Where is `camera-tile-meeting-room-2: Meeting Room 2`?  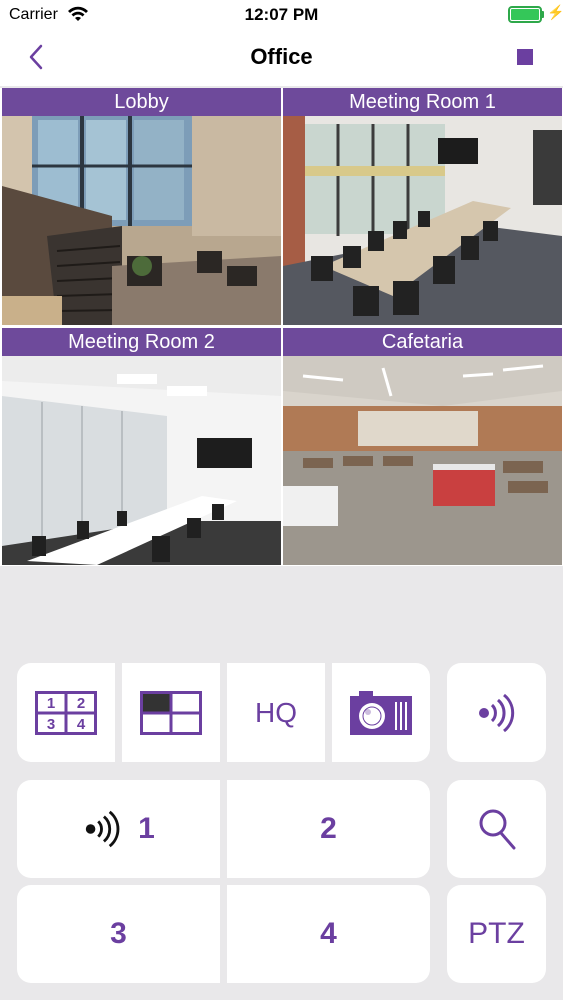 camera-tile-meeting-room-2: Meeting Room 2 is located at coordinates (141, 446).